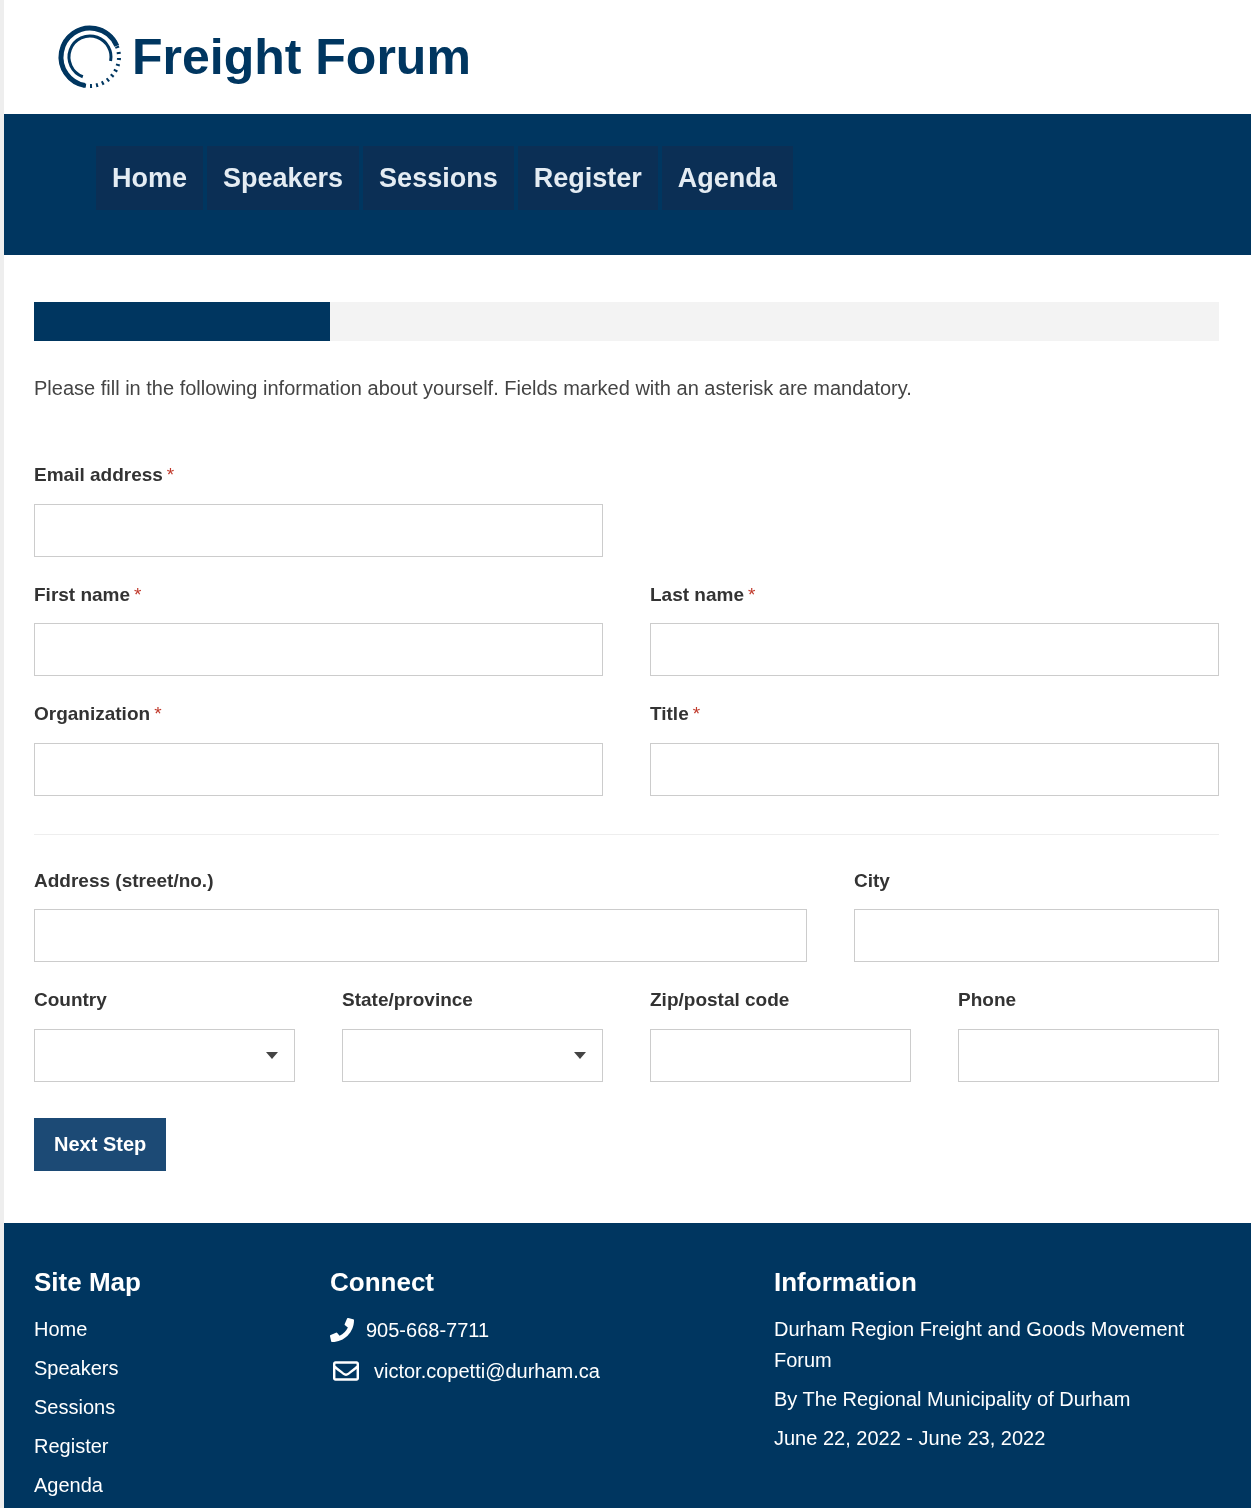 This screenshot has height=1508, width=1251. What do you see at coordinates (182, 1329) in the screenshot?
I see `footer-link: Home` at bounding box center [182, 1329].